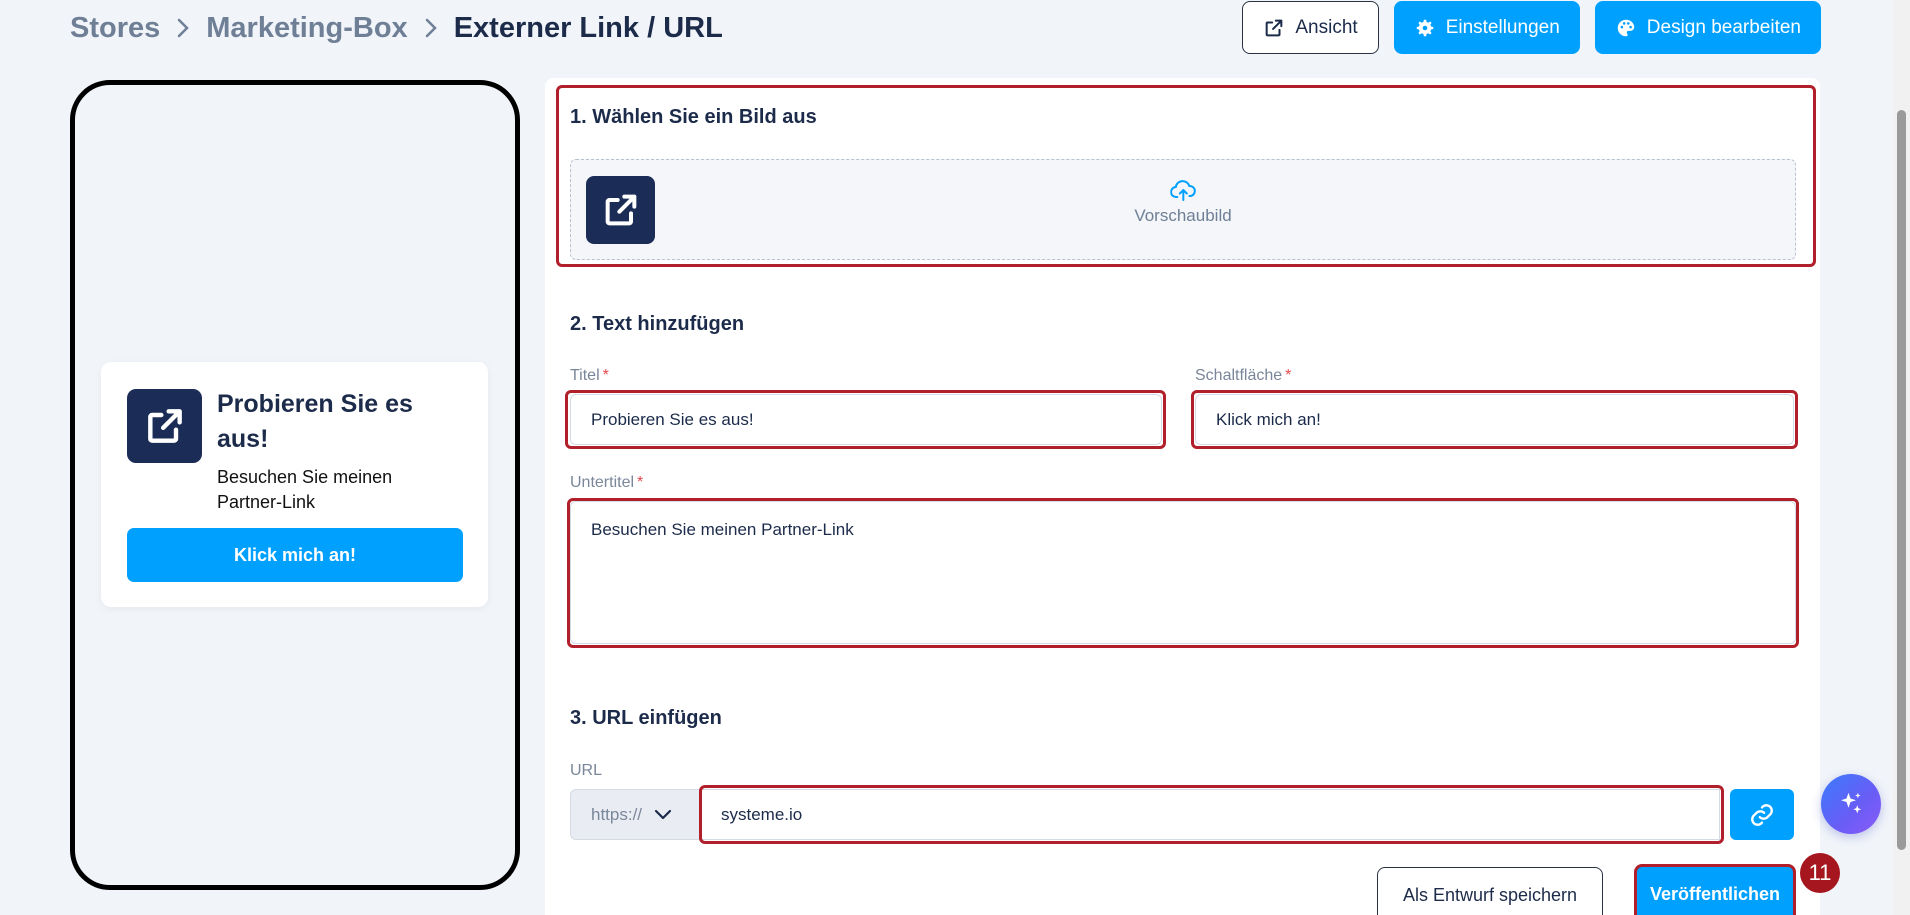 This screenshot has width=1910, height=915. What do you see at coordinates (1494, 419) in the screenshot?
I see `highlight-button-input` at bounding box center [1494, 419].